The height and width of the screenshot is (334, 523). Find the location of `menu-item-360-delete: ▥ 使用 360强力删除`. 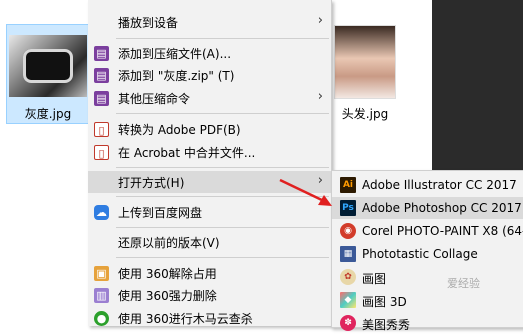

menu-item-360-delete: ▥ 使用 360强力删除 is located at coordinates (209, 295).